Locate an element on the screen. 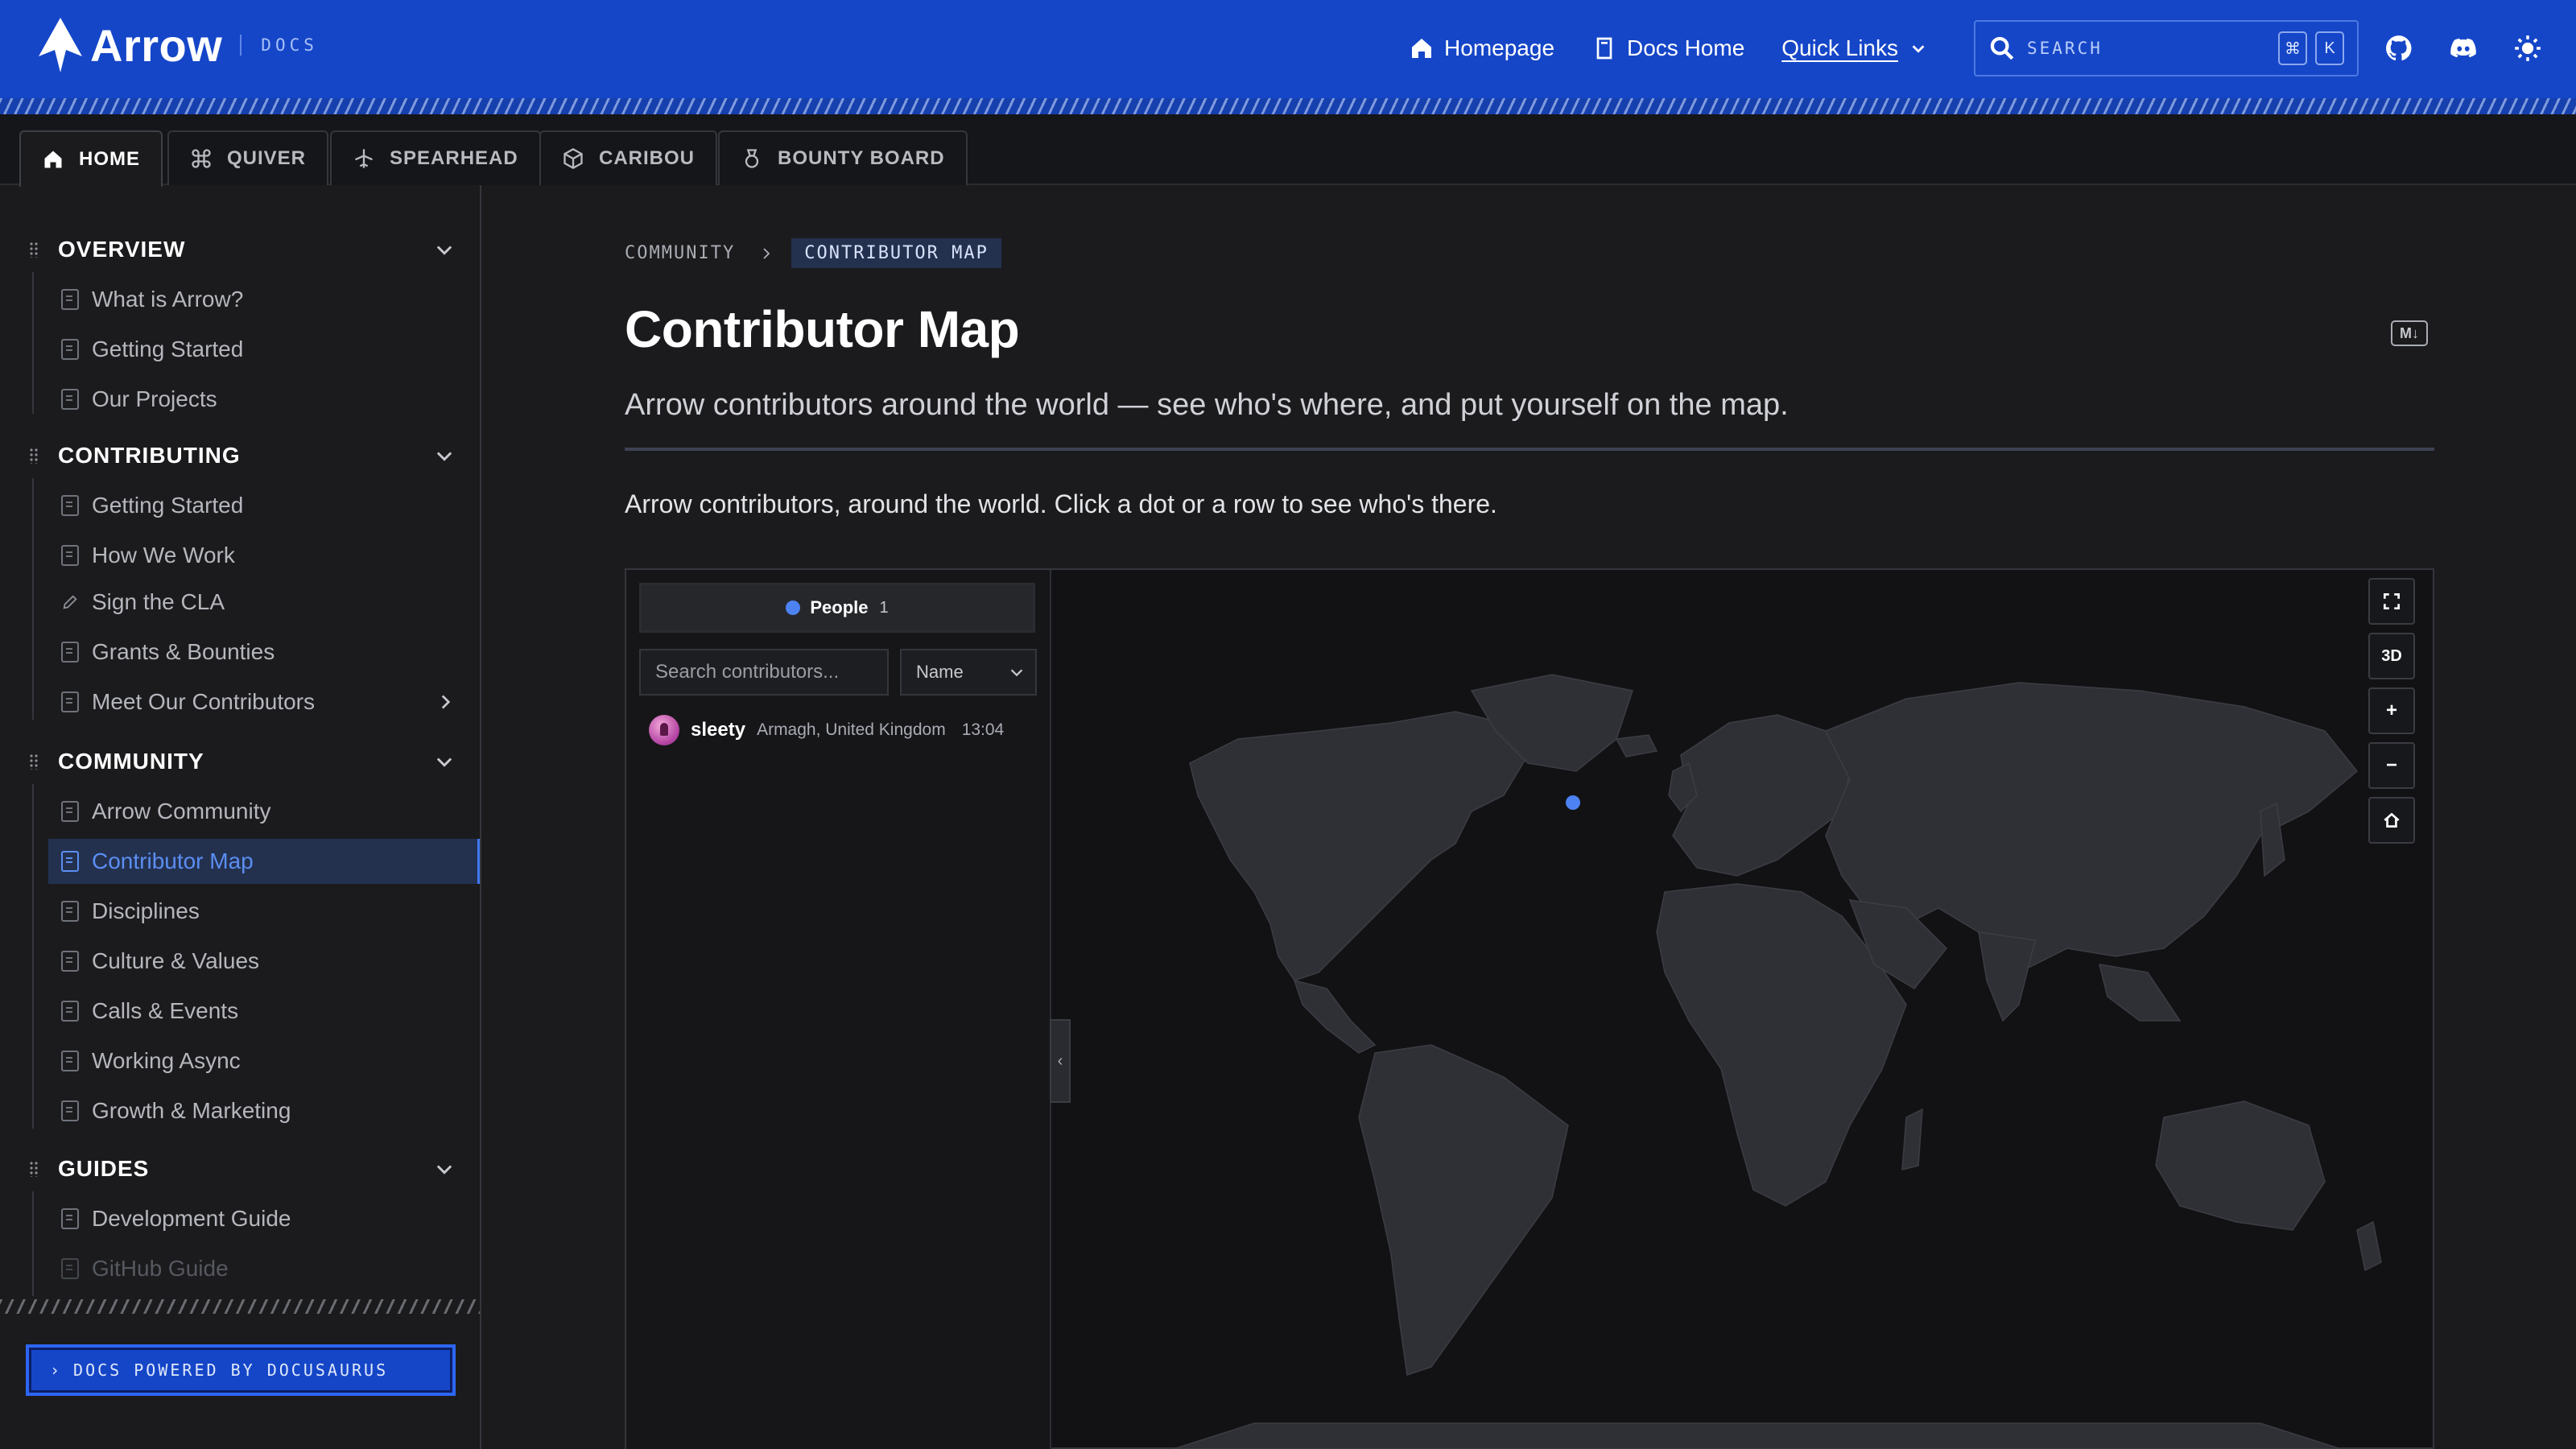 The image size is (2576, 1449). sidebar-section-guides: GUIDES is located at coordinates (240, 1169).